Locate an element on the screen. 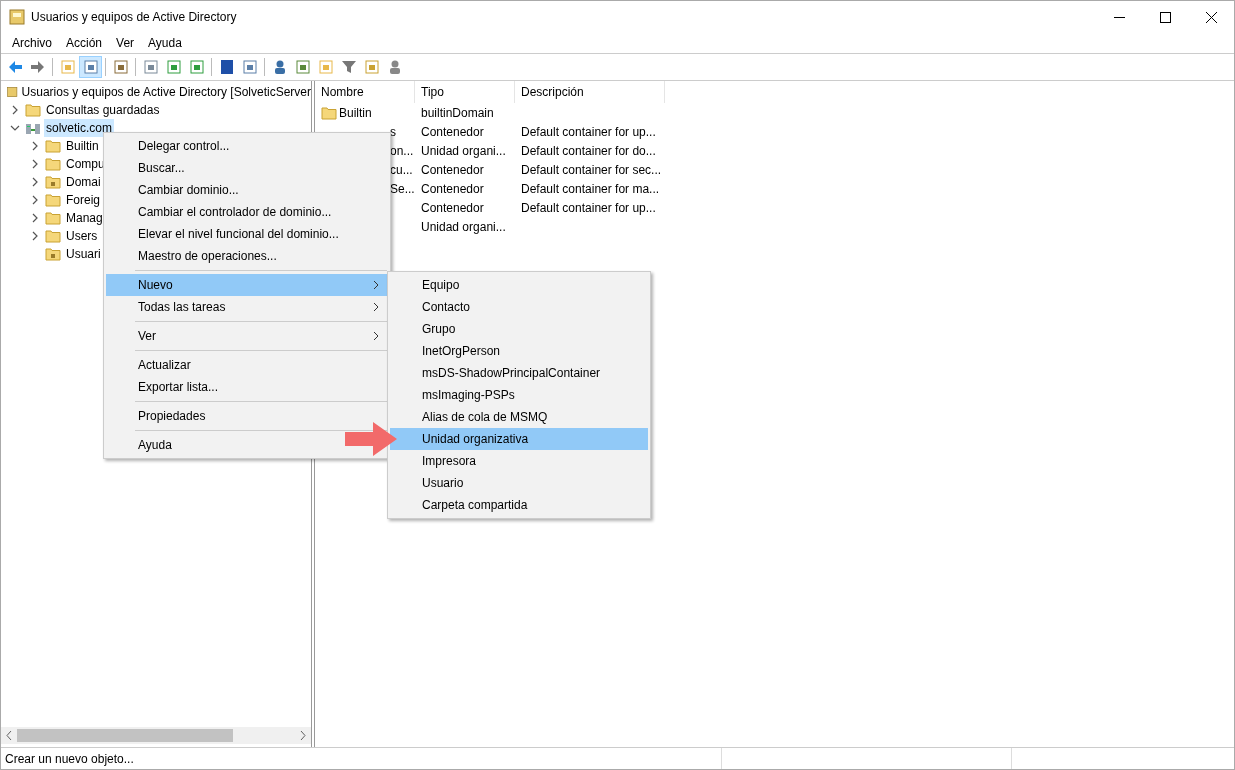 The height and width of the screenshot is (770, 1235). menu-item: msImaging-PSPs is located at coordinates (519, 395).